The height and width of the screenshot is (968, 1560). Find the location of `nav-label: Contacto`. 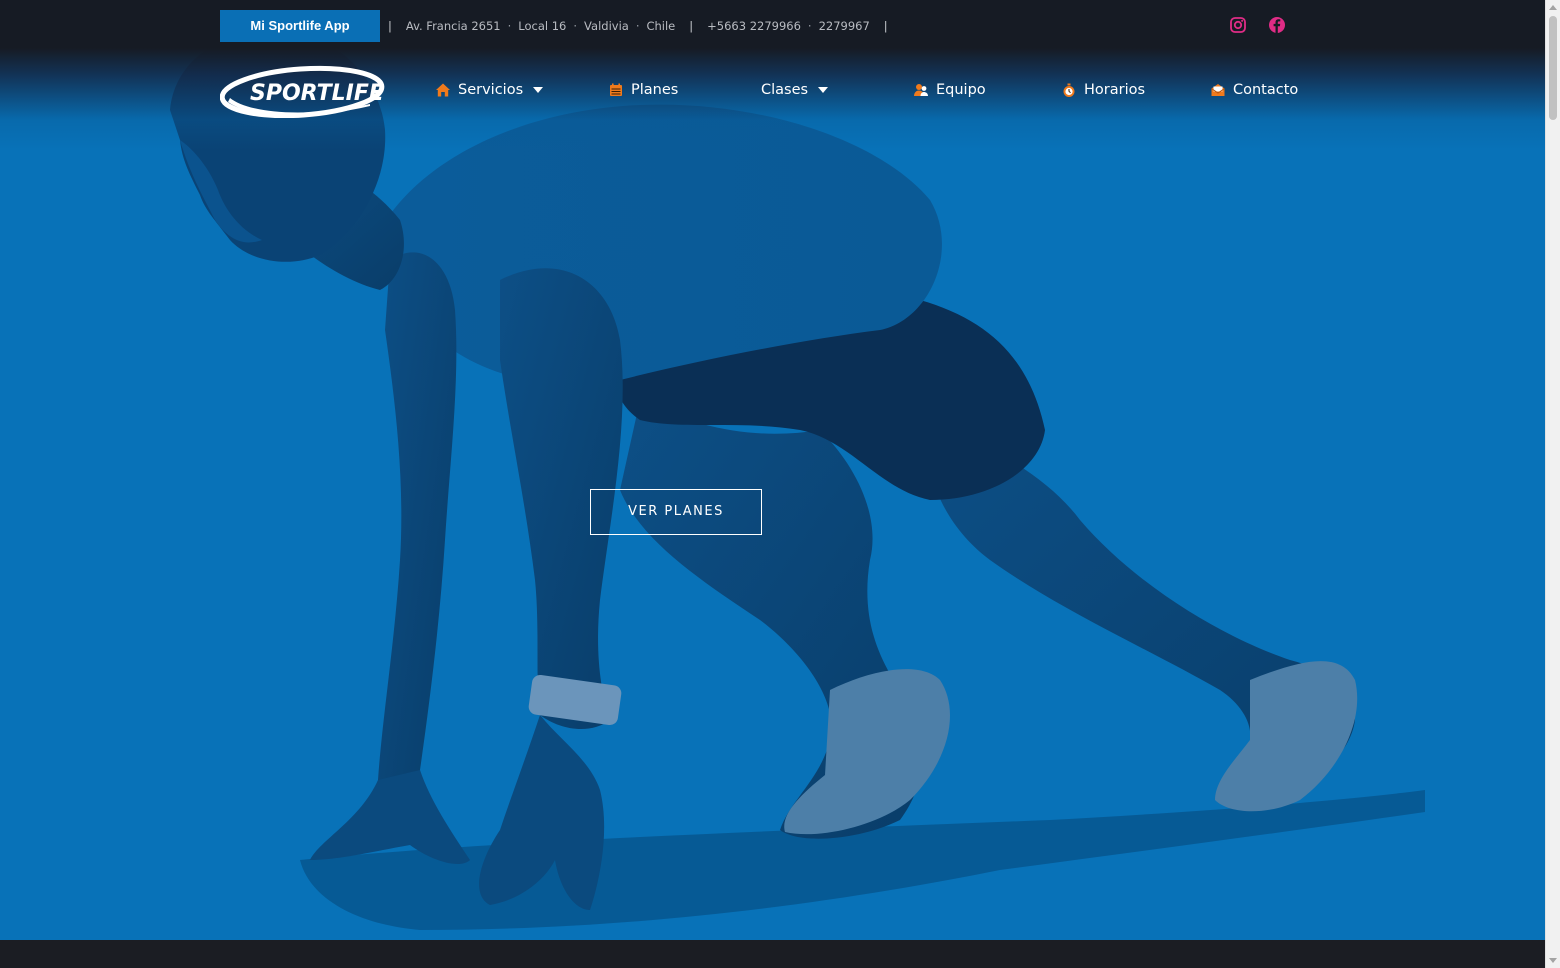

nav-label: Contacto is located at coordinates (1266, 90).